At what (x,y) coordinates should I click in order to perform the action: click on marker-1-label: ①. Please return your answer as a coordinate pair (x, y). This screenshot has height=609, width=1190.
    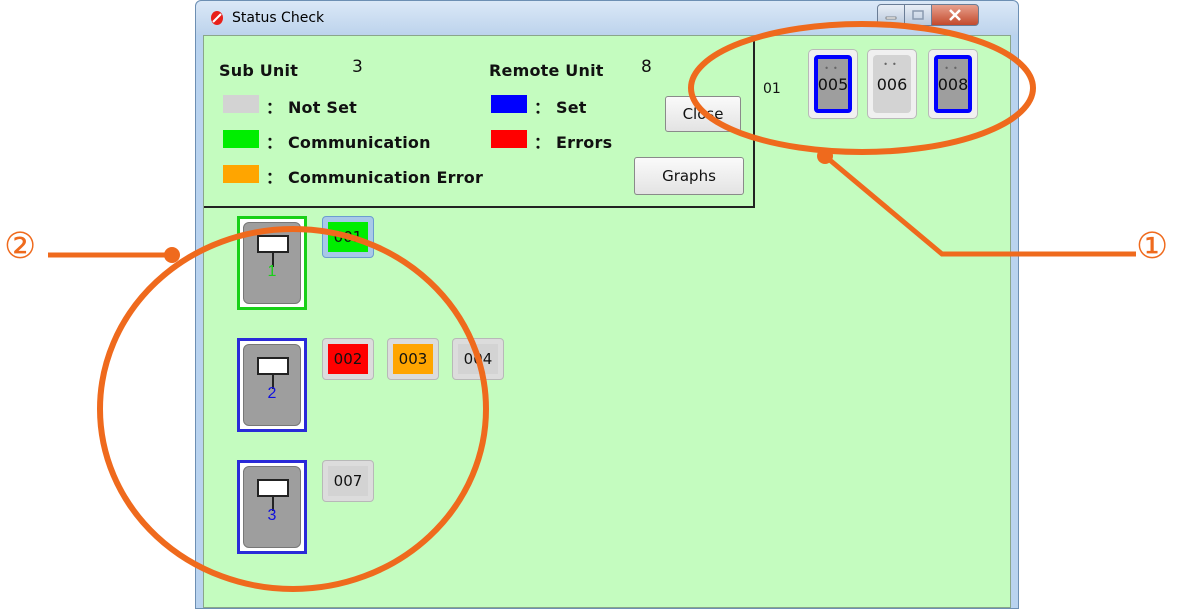
    Looking at the image, I should click on (1152, 246).